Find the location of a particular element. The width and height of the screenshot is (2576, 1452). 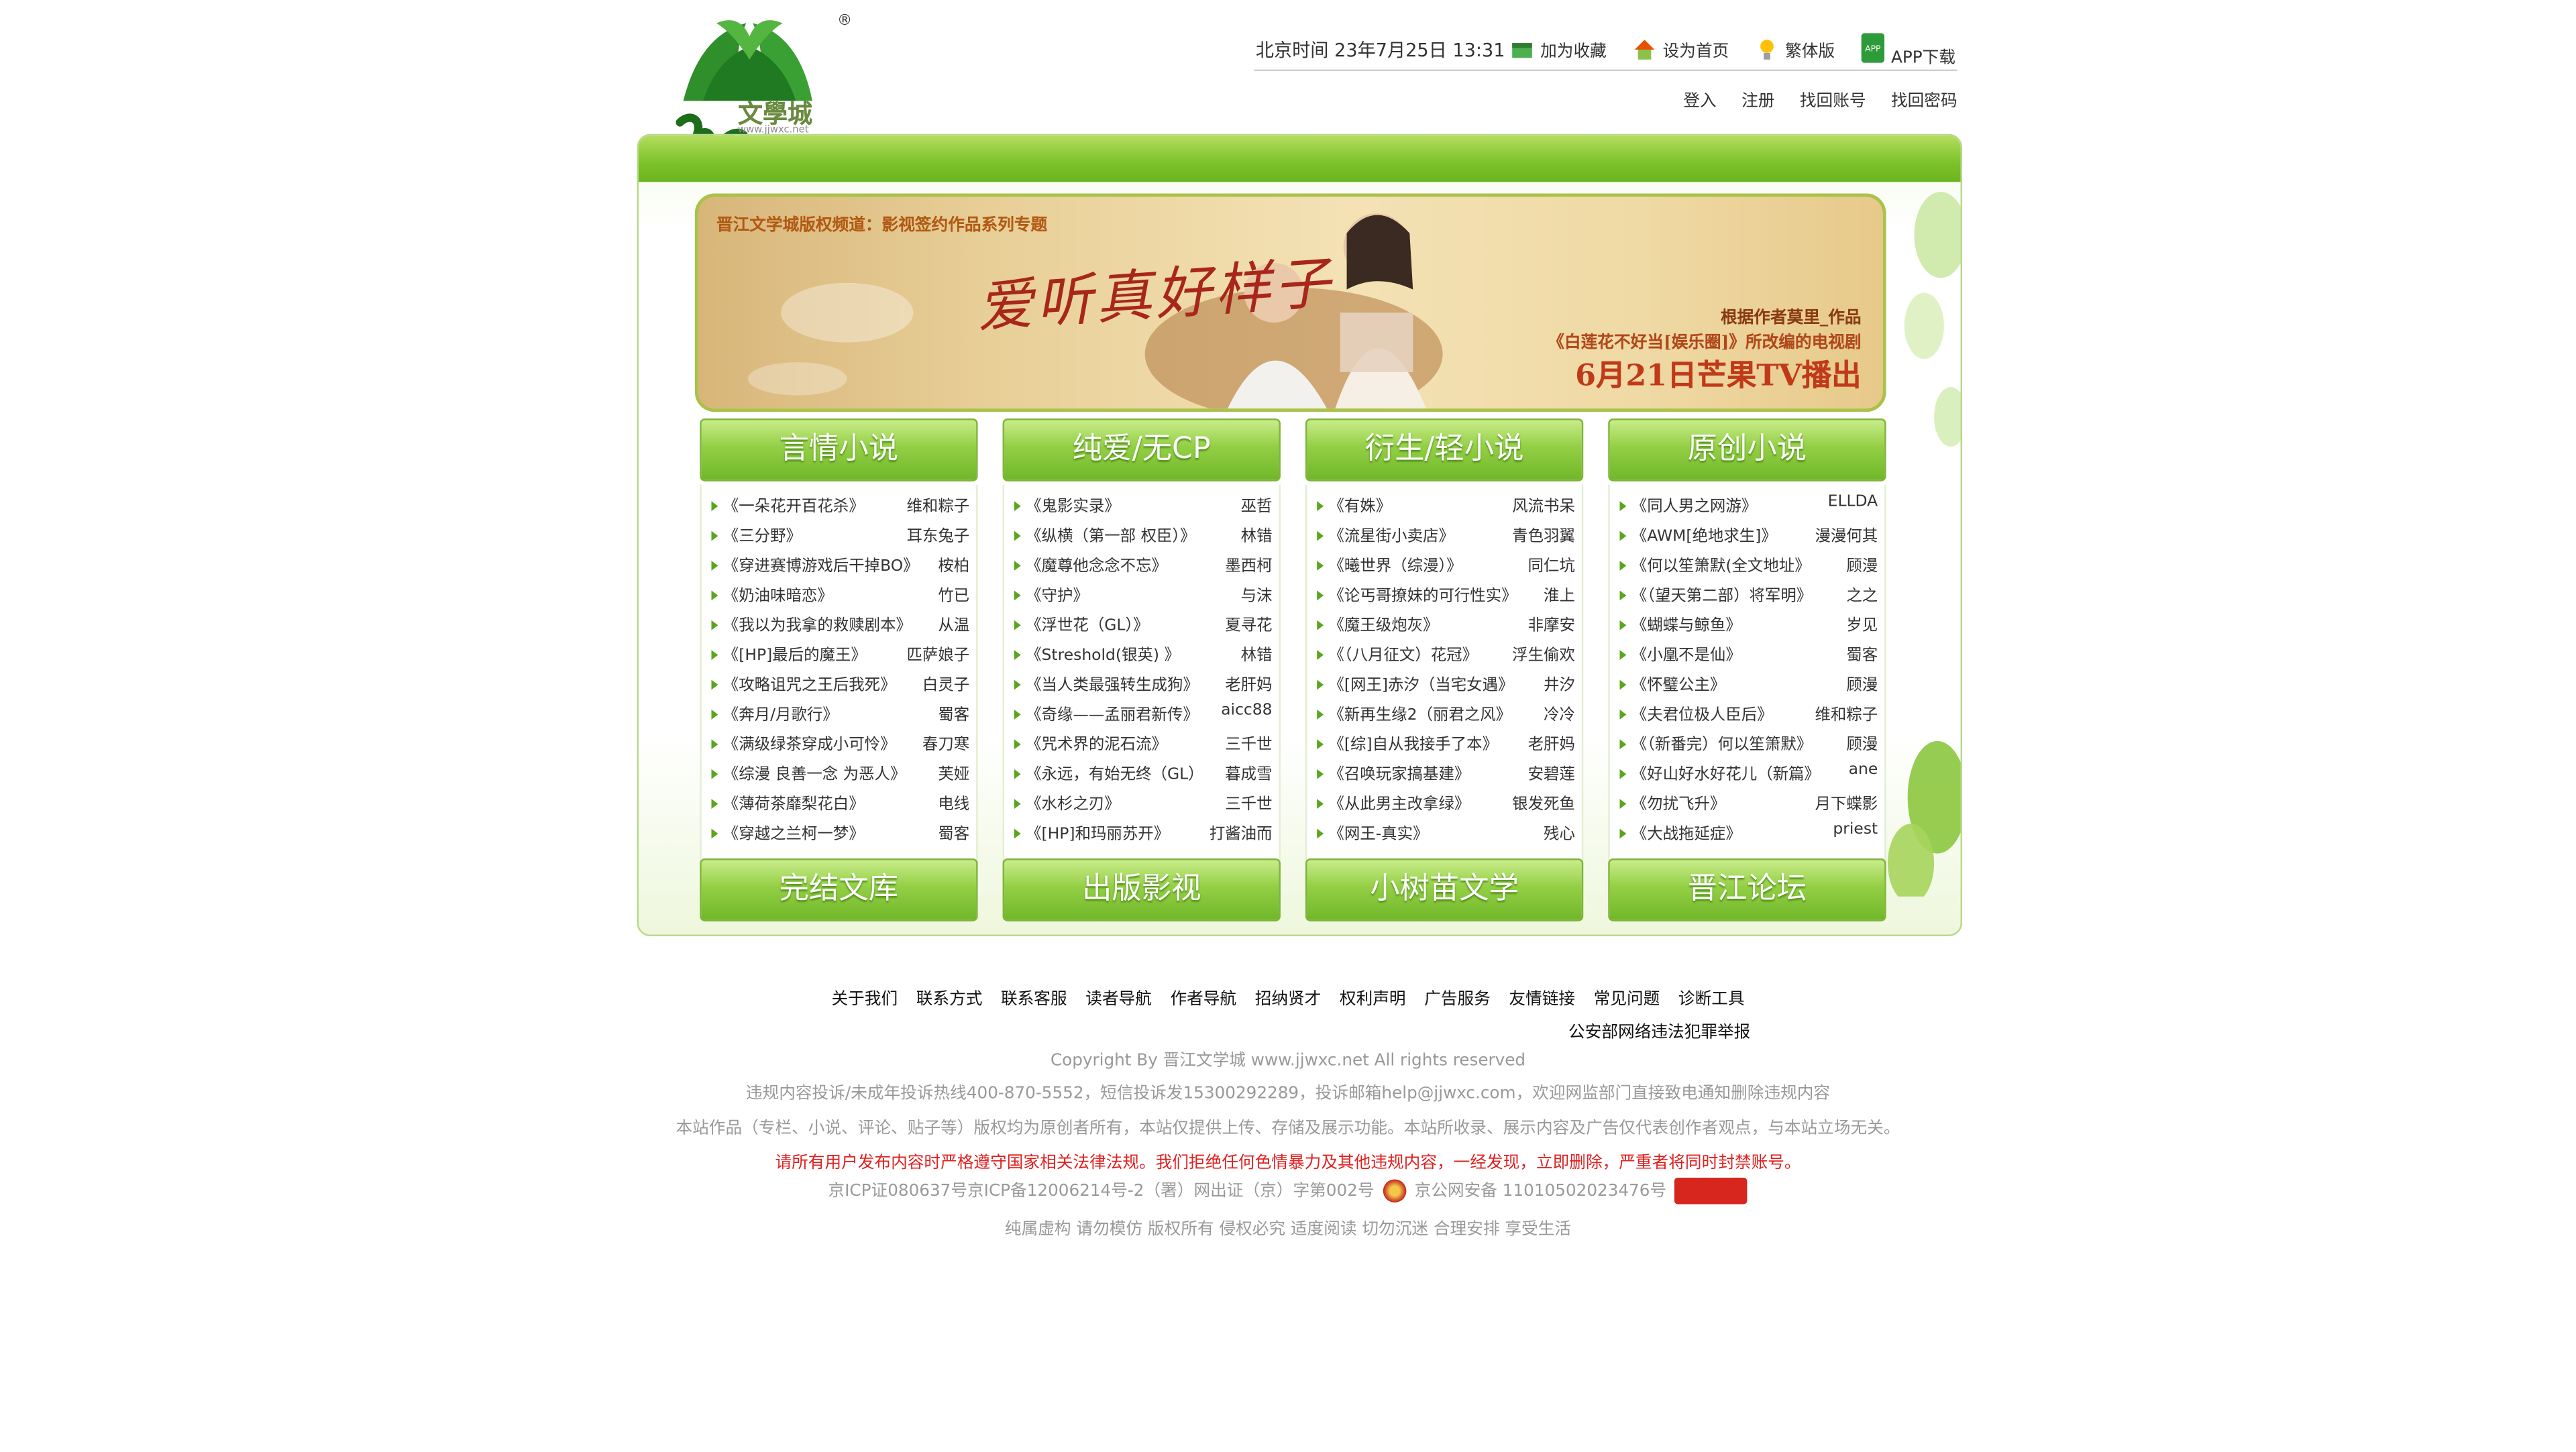

login-link: 登入 is located at coordinates (1699, 102).